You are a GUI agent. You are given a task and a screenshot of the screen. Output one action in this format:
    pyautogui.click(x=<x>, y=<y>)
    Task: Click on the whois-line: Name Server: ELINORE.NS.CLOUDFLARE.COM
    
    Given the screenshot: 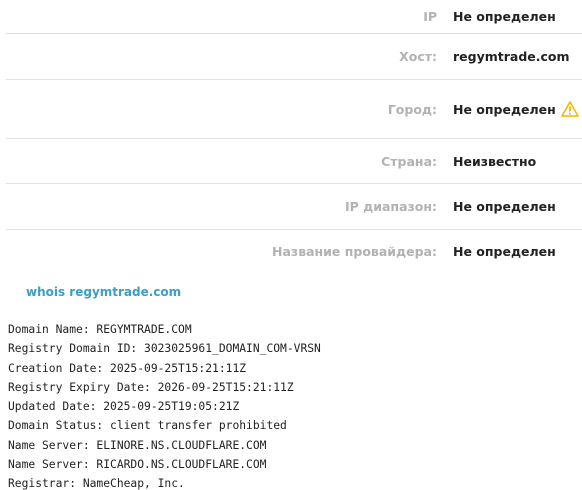 What is the action you would take?
    pyautogui.click(x=137, y=445)
    